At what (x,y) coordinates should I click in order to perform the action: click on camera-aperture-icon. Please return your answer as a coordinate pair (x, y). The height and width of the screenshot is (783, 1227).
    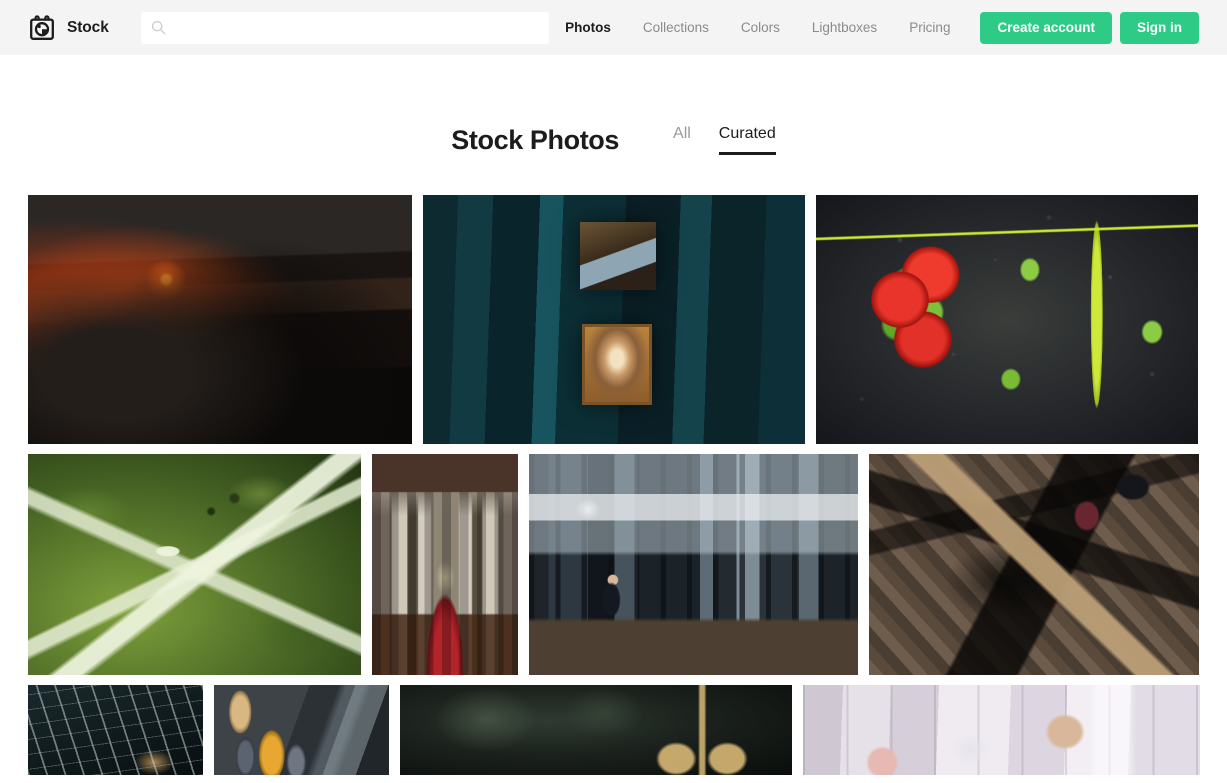
    Looking at the image, I should click on (42, 27).